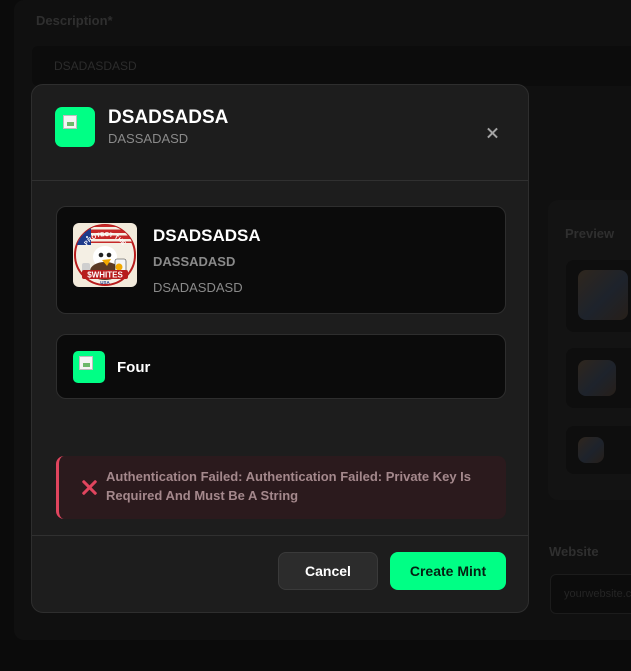 Image resolution: width=631 pixels, height=671 pixels. I want to click on description-value: DSADASDASD, so click(95, 66).